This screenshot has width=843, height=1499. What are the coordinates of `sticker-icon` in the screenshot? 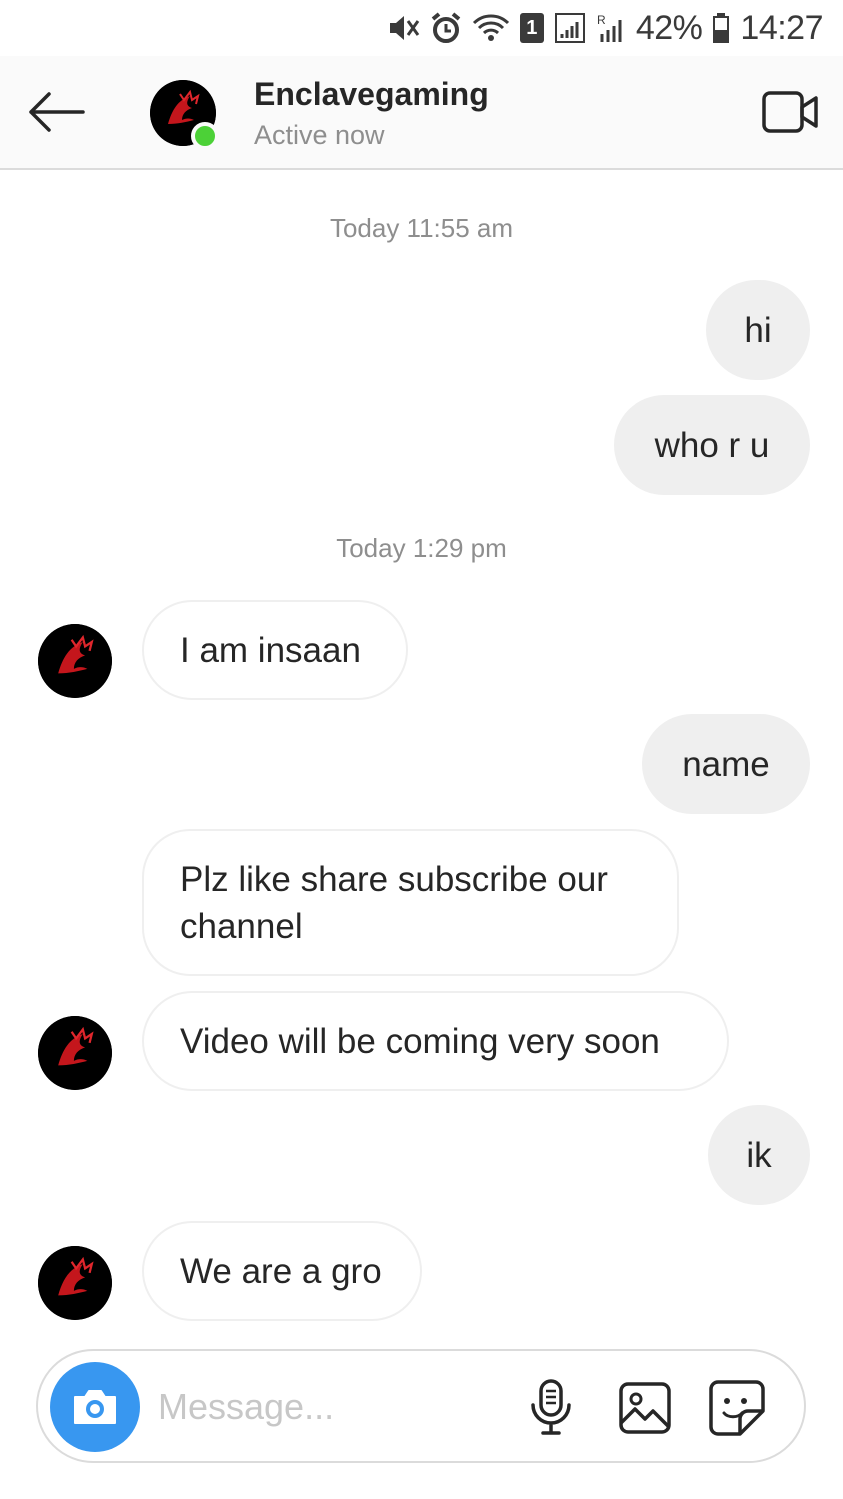 It's located at (737, 1408).